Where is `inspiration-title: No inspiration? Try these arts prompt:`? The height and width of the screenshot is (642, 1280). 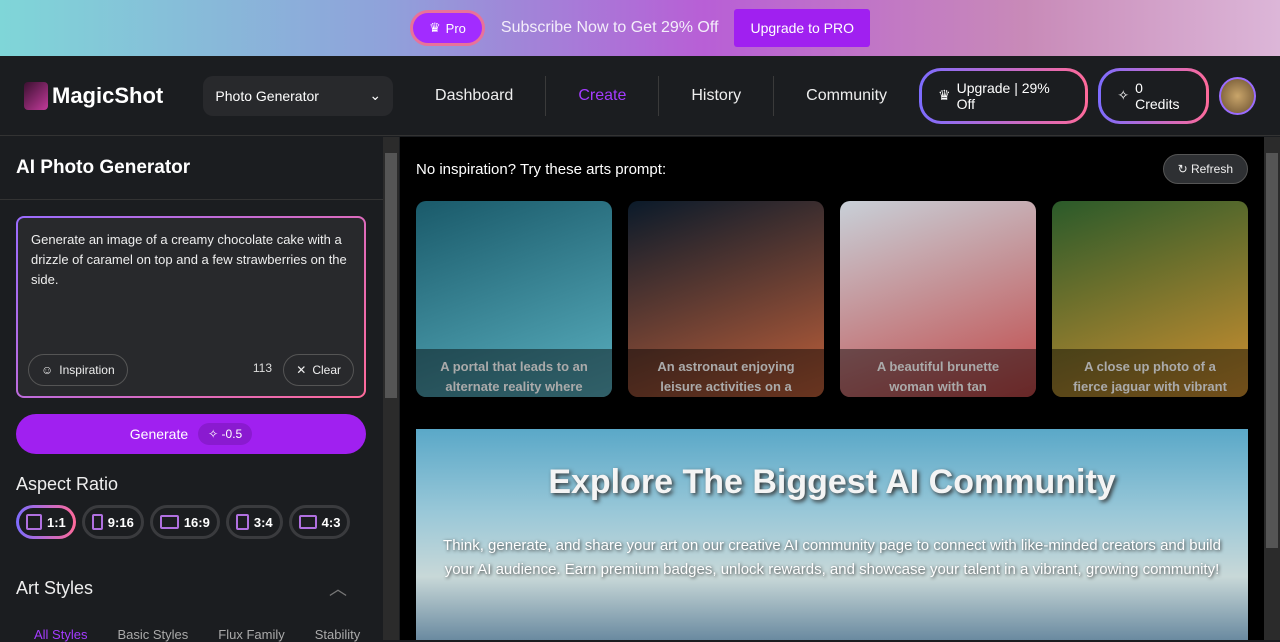 inspiration-title: No inspiration? Try these arts prompt: is located at coordinates (541, 169).